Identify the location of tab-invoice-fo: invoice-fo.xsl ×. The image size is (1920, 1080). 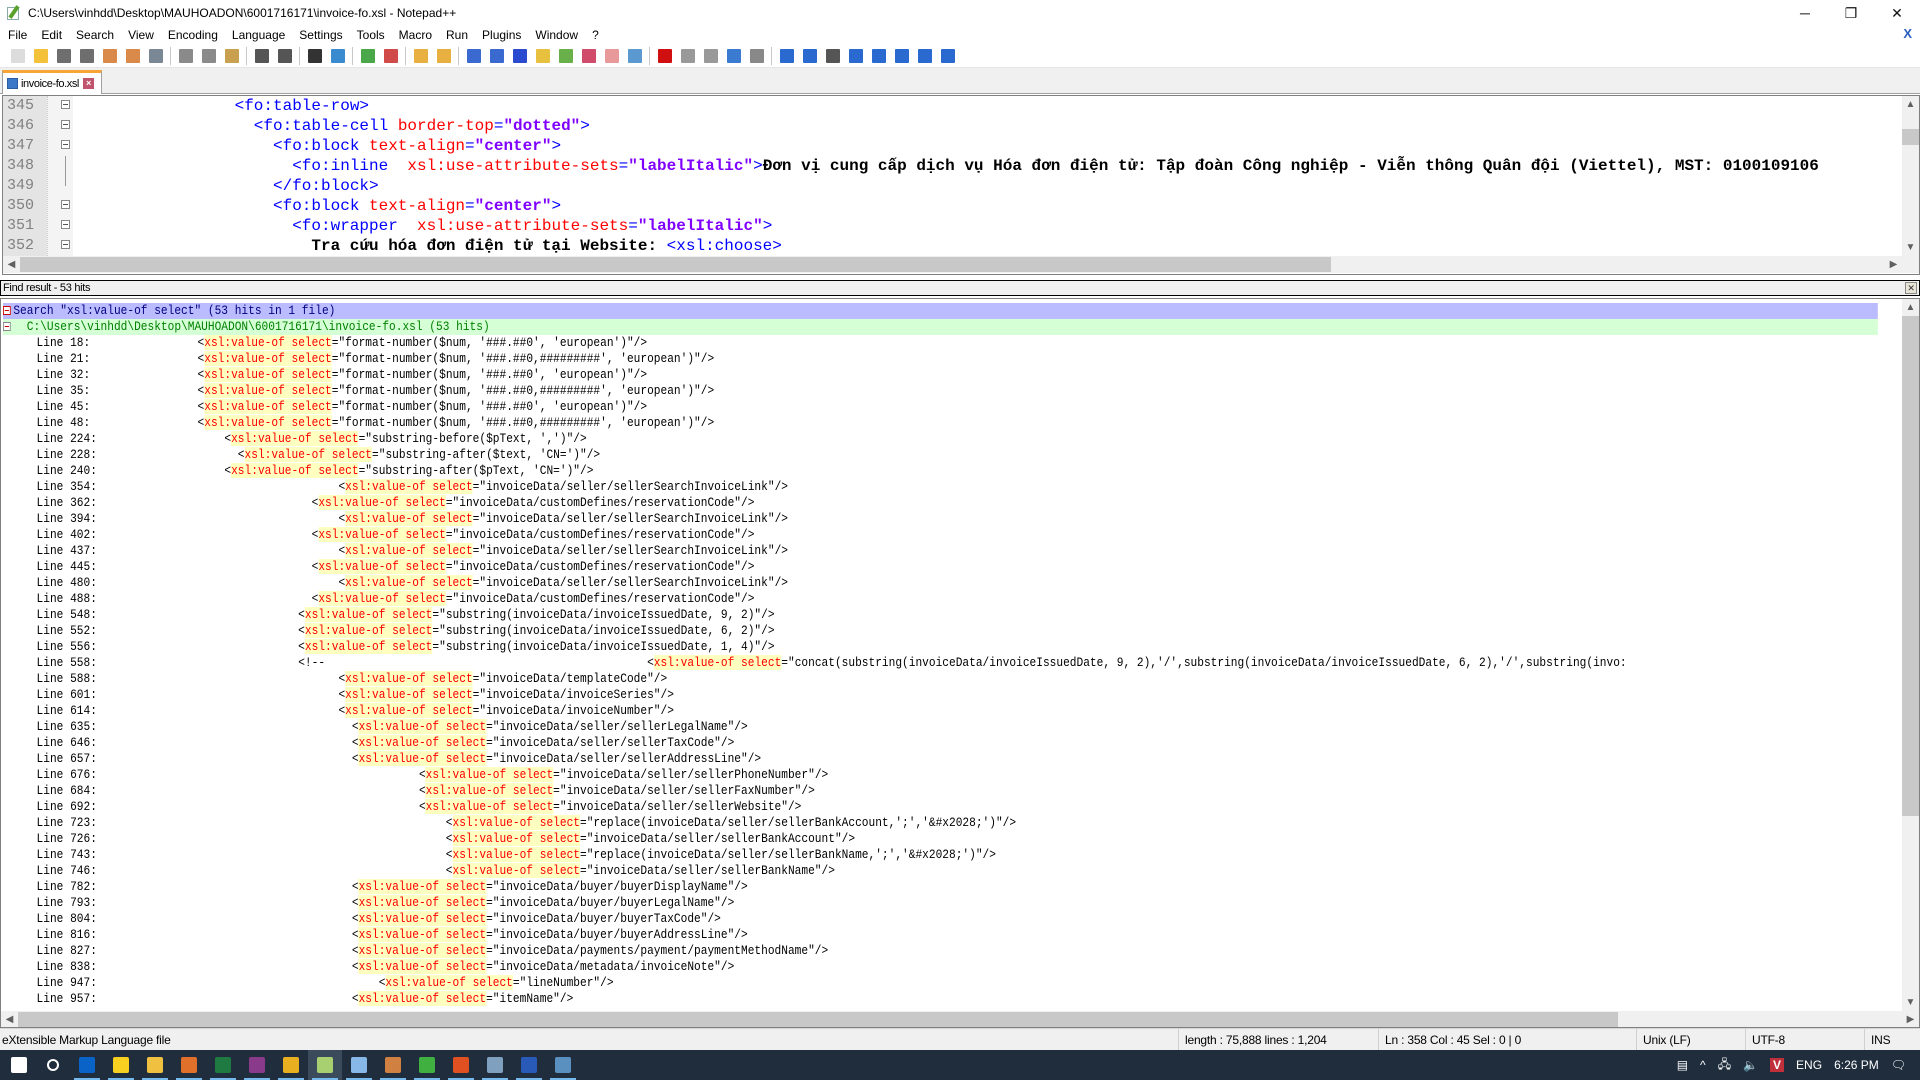
(52, 82).